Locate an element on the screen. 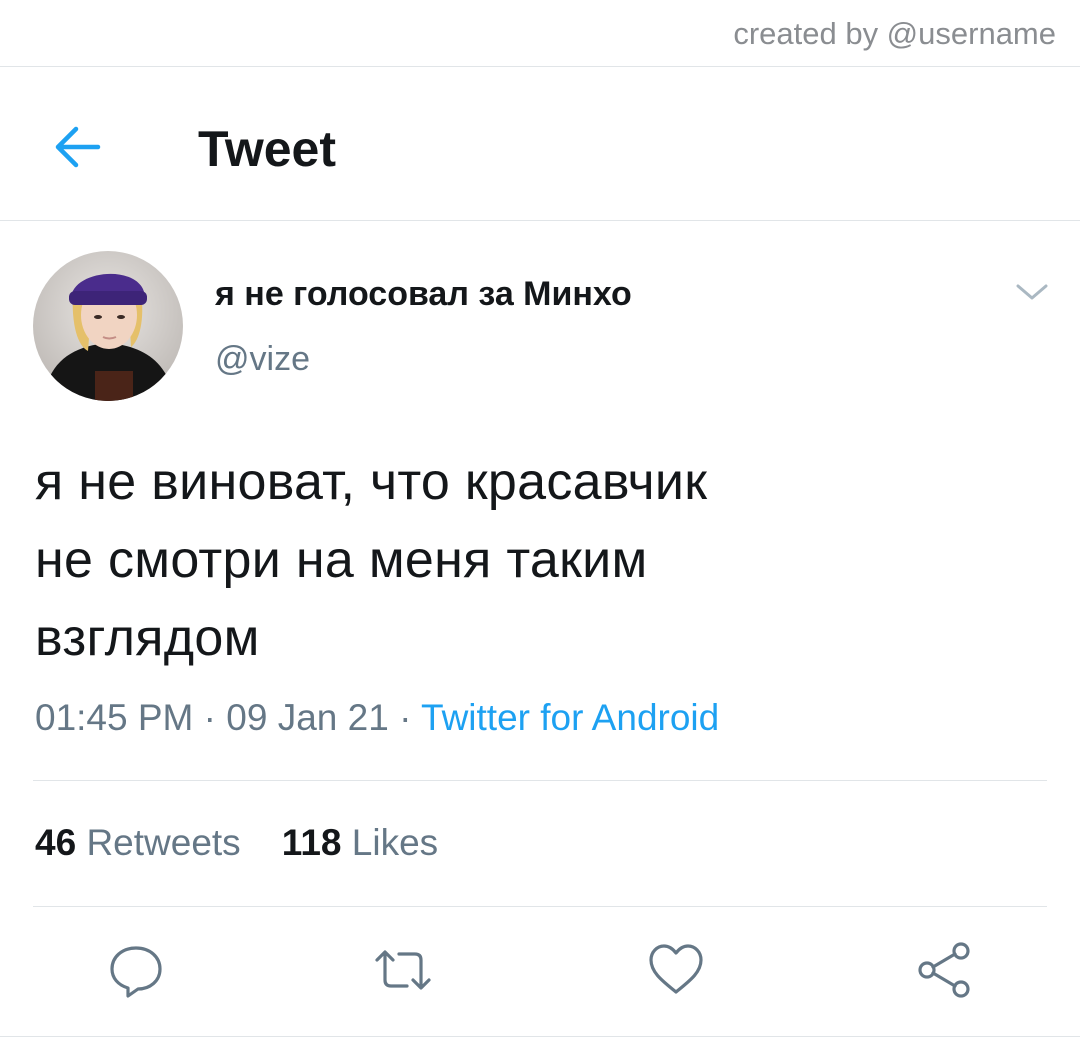 The image size is (1080, 1054). tweet-stats: 46 Retweets 118 Likes is located at coordinates (236, 843).